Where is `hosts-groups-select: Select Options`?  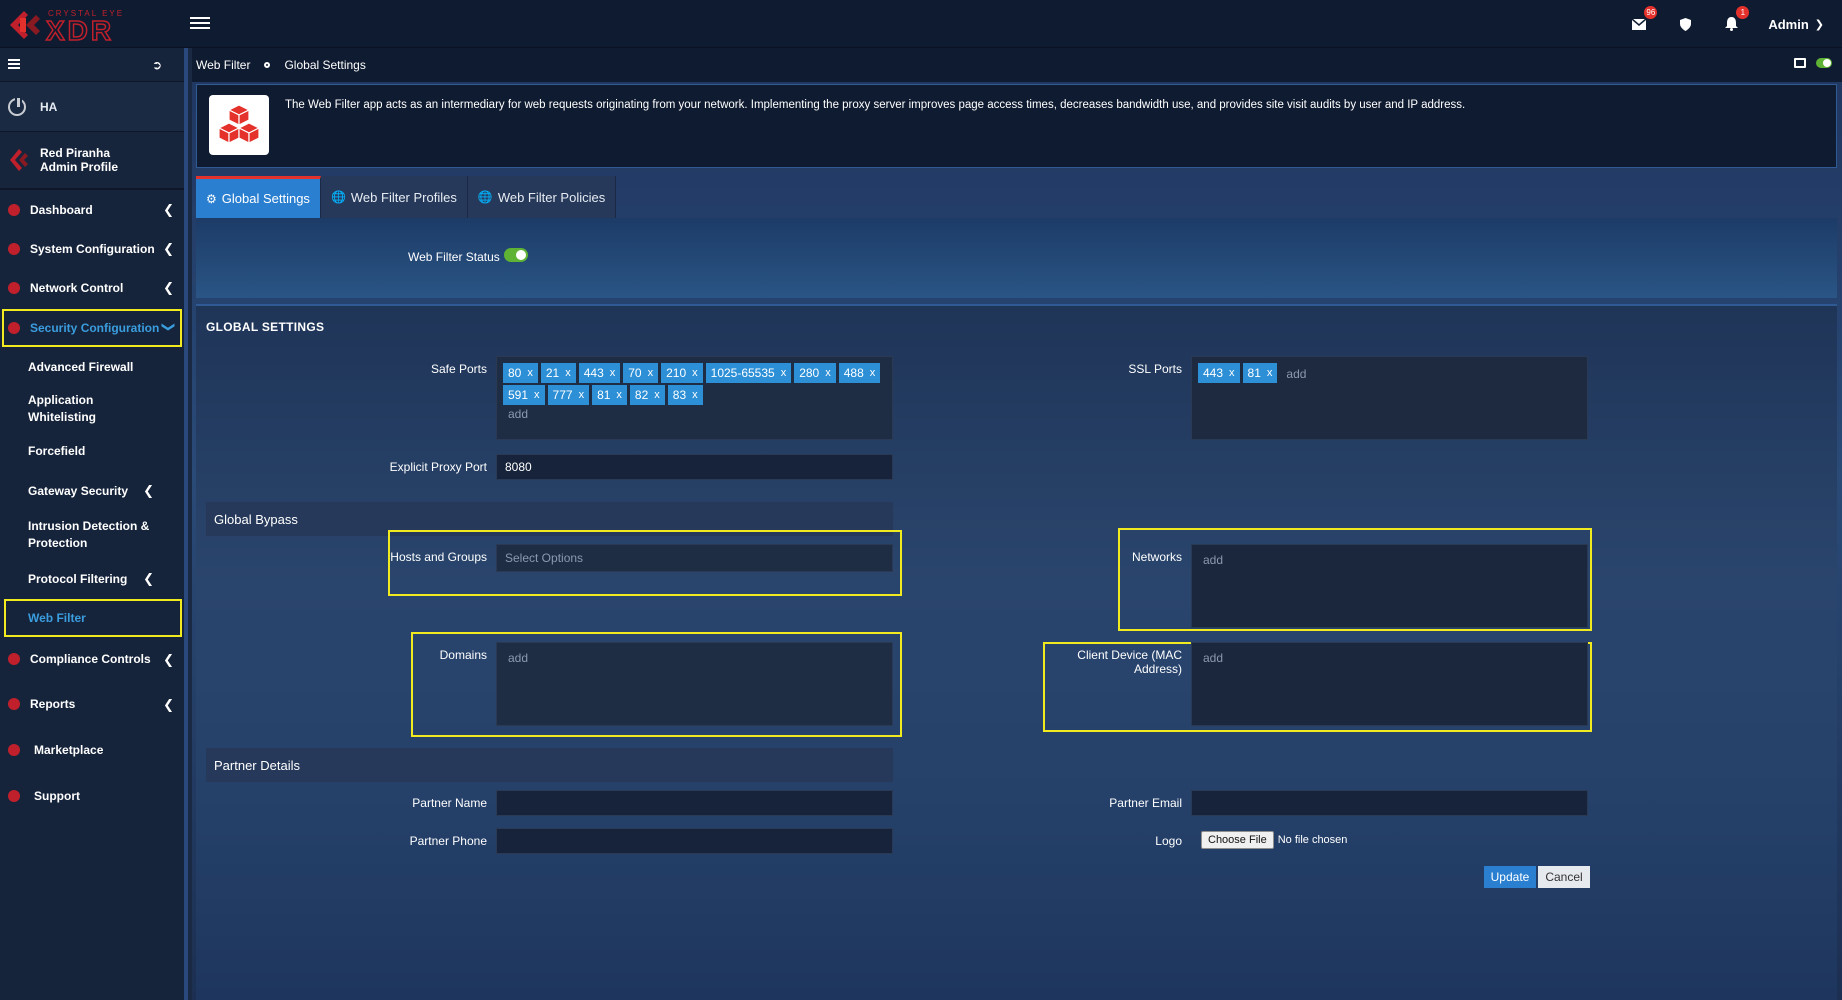 hosts-groups-select: Select Options is located at coordinates (694, 558).